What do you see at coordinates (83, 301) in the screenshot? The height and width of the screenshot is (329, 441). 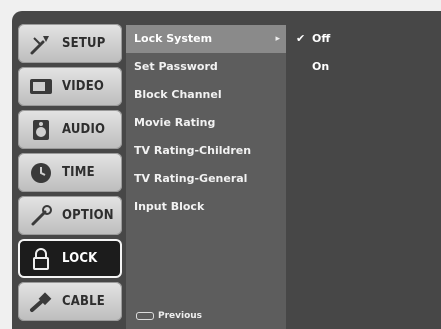 I see `tab-label: CABLE` at bounding box center [83, 301].